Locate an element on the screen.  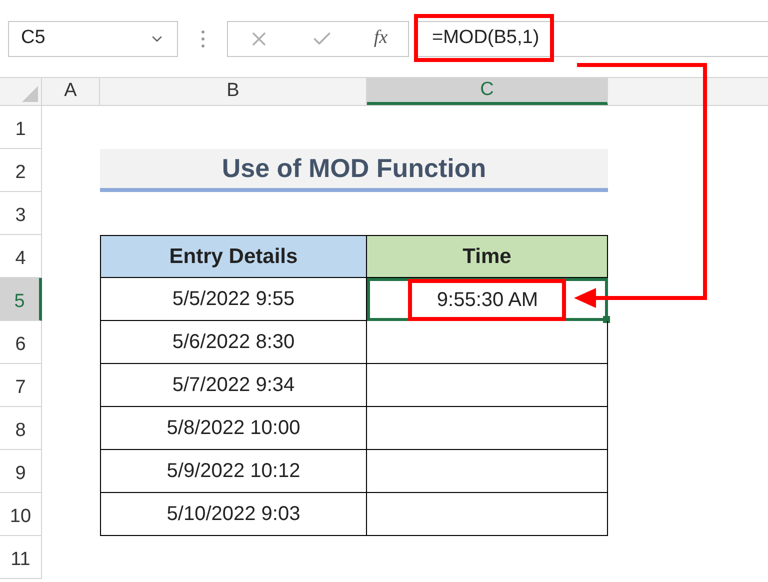
row-header: 5 is located at coordinates (21, 299).